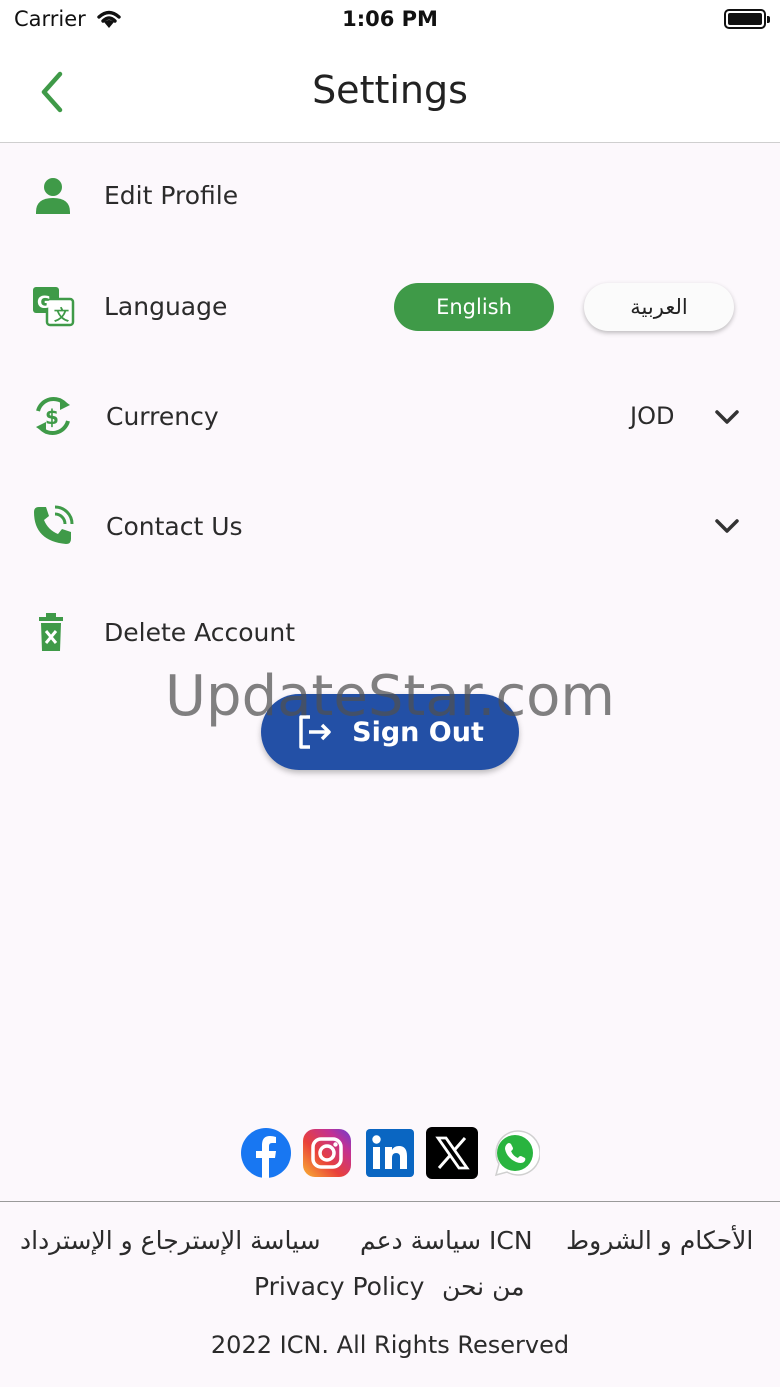 This screenshot has height=1387, width=780. Describe the element at coordinates (390, 634) in the screenshot. I see `delete-account-row: Delete Account` at that location.